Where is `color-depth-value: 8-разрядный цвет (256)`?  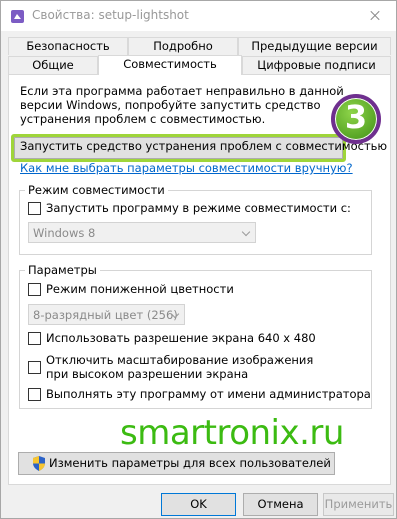
color-depth-value: 8-разрядный цвет (256) is located at coordinates (105, 315).